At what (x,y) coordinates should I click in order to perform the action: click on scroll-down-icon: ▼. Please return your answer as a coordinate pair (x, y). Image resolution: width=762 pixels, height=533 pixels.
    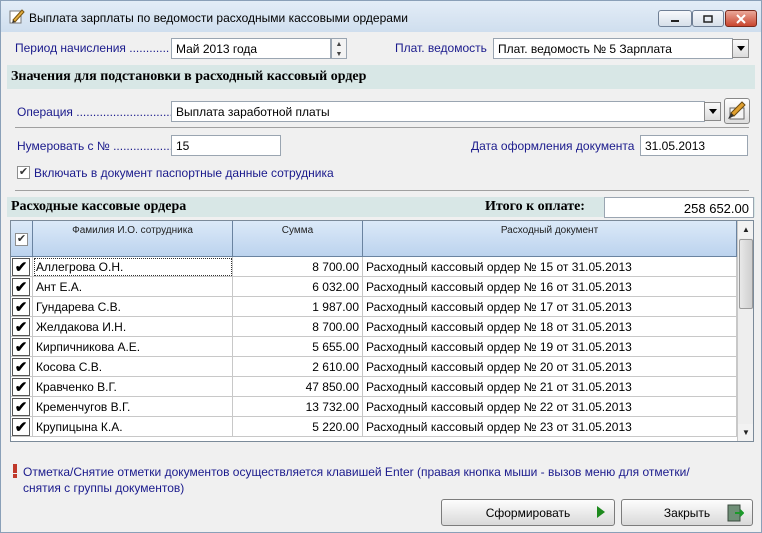
    Looking at the image, I should click on (745, 432).